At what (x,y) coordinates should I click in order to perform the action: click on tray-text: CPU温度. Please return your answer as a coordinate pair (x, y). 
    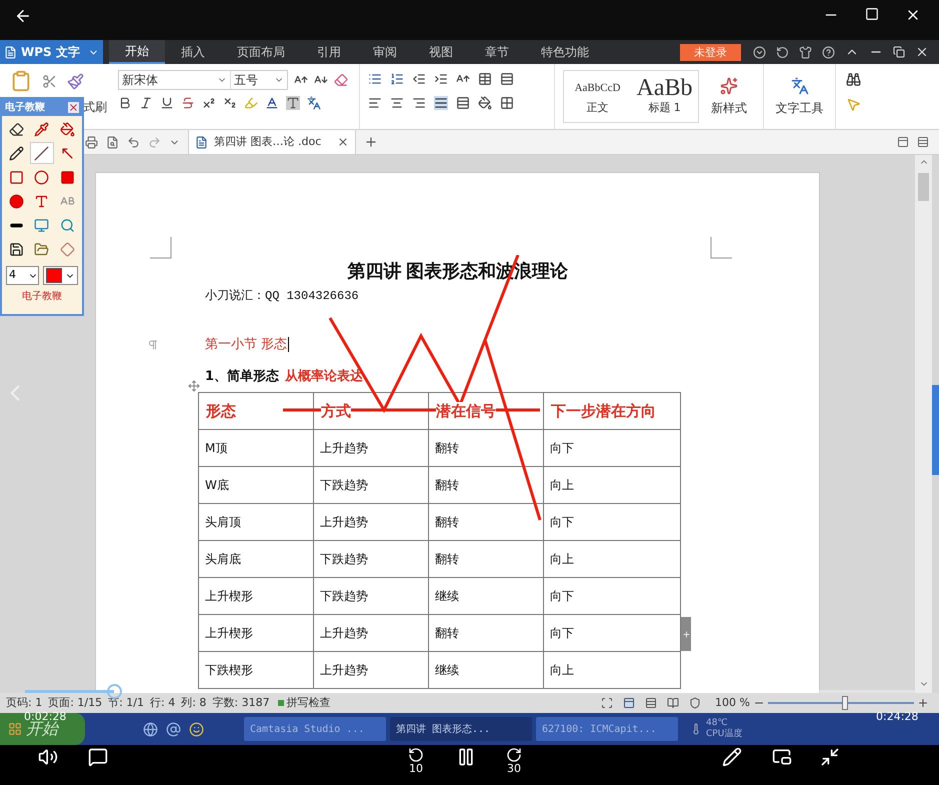
    Looking at the image, I should click on (724, 734).